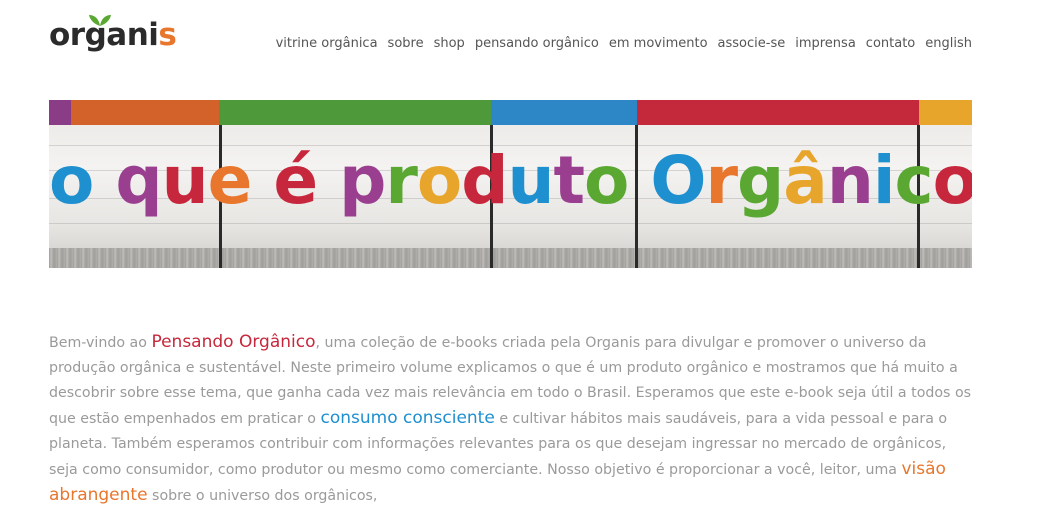  Describe the element at coordinates (362, 180) in the screenshot. I see `headline-letter: p` at that location.